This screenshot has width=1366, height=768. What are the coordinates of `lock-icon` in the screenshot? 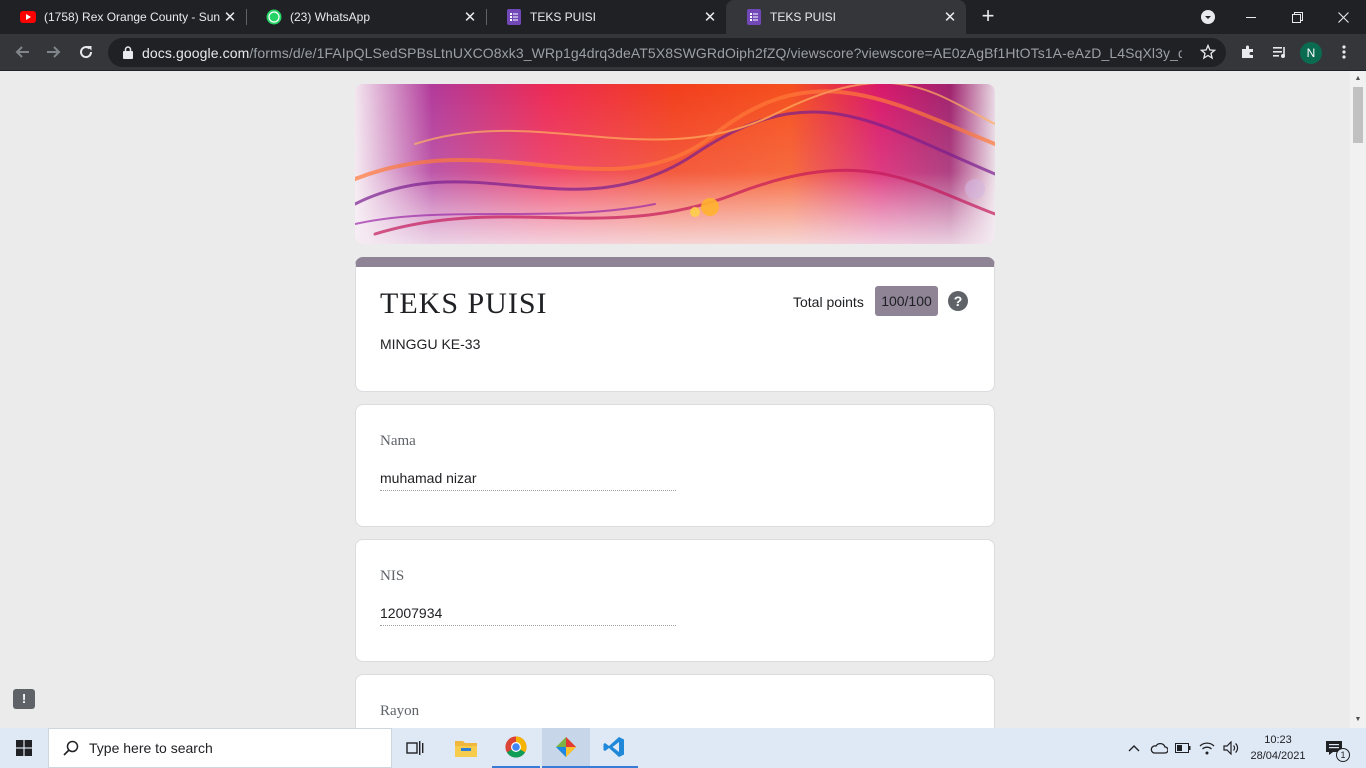 It's located at (128, 53).